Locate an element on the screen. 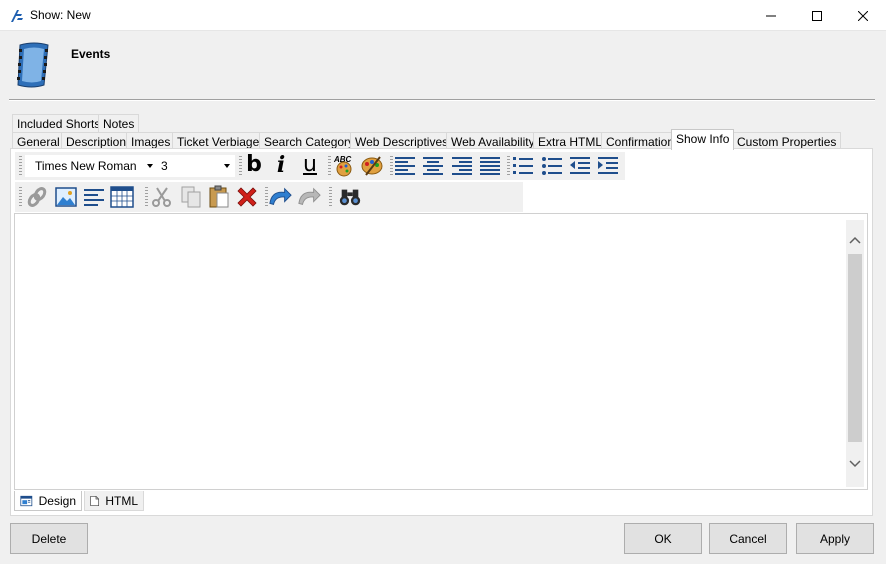 Image resolution: width=886 pixels, height=564 pixels. window-title: Show: New is located at coordinates (60, 15).